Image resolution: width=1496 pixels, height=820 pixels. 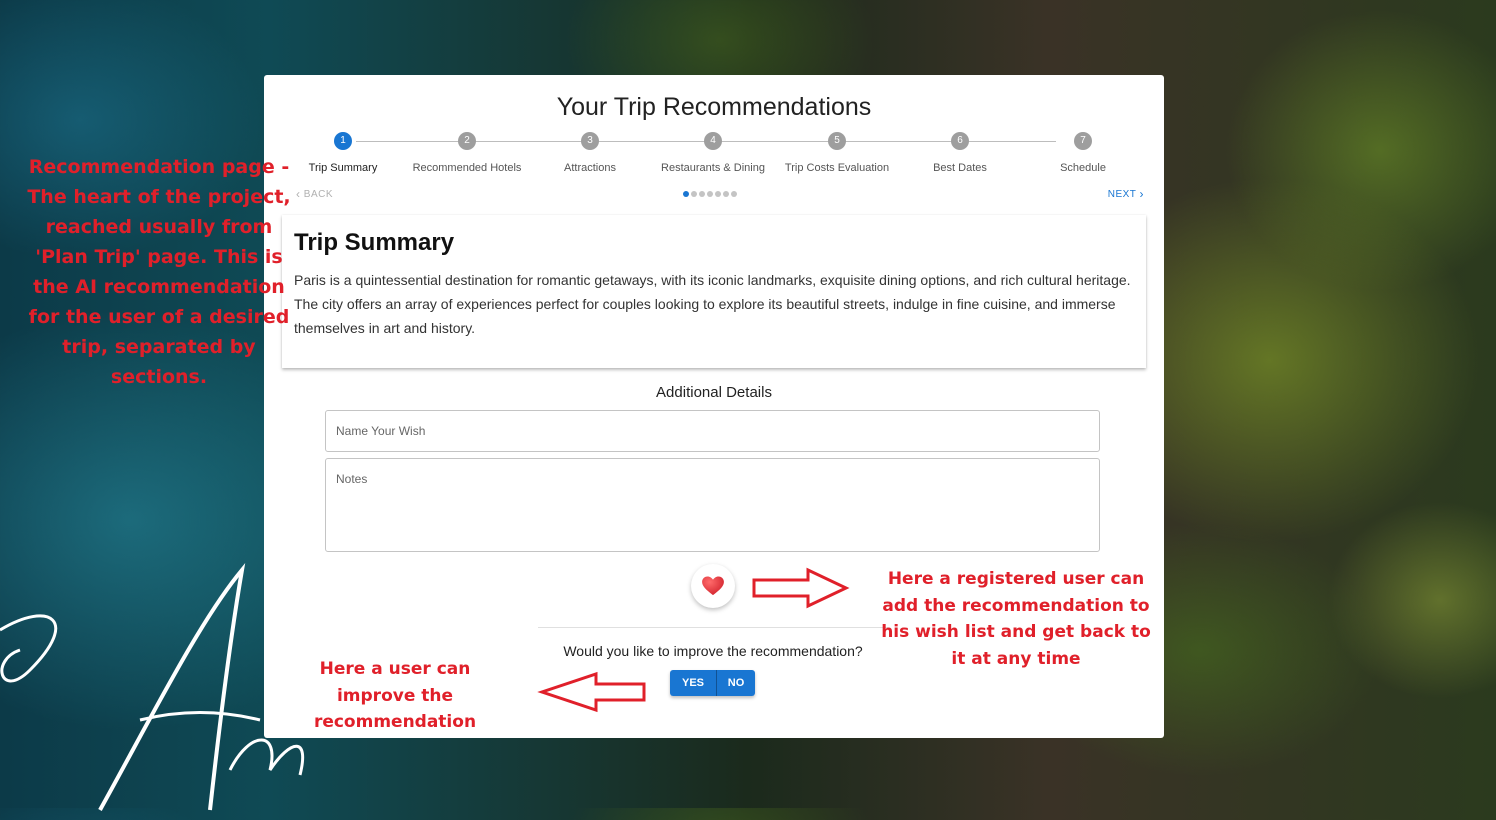 What do you see at coordinates (837, 153) in the screenshot?
I see `step-trip-costs-evaluation: 5 Trip Costs Evaluation` at bounding box center [837, 153].